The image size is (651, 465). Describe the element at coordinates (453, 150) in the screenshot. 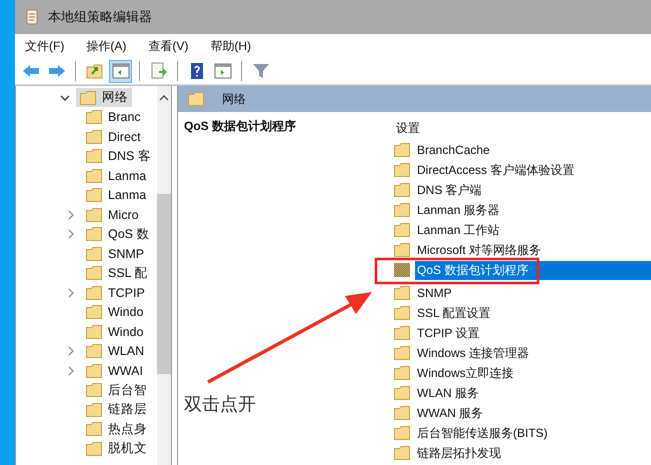

I see `list-item: BranchCache` at that location.